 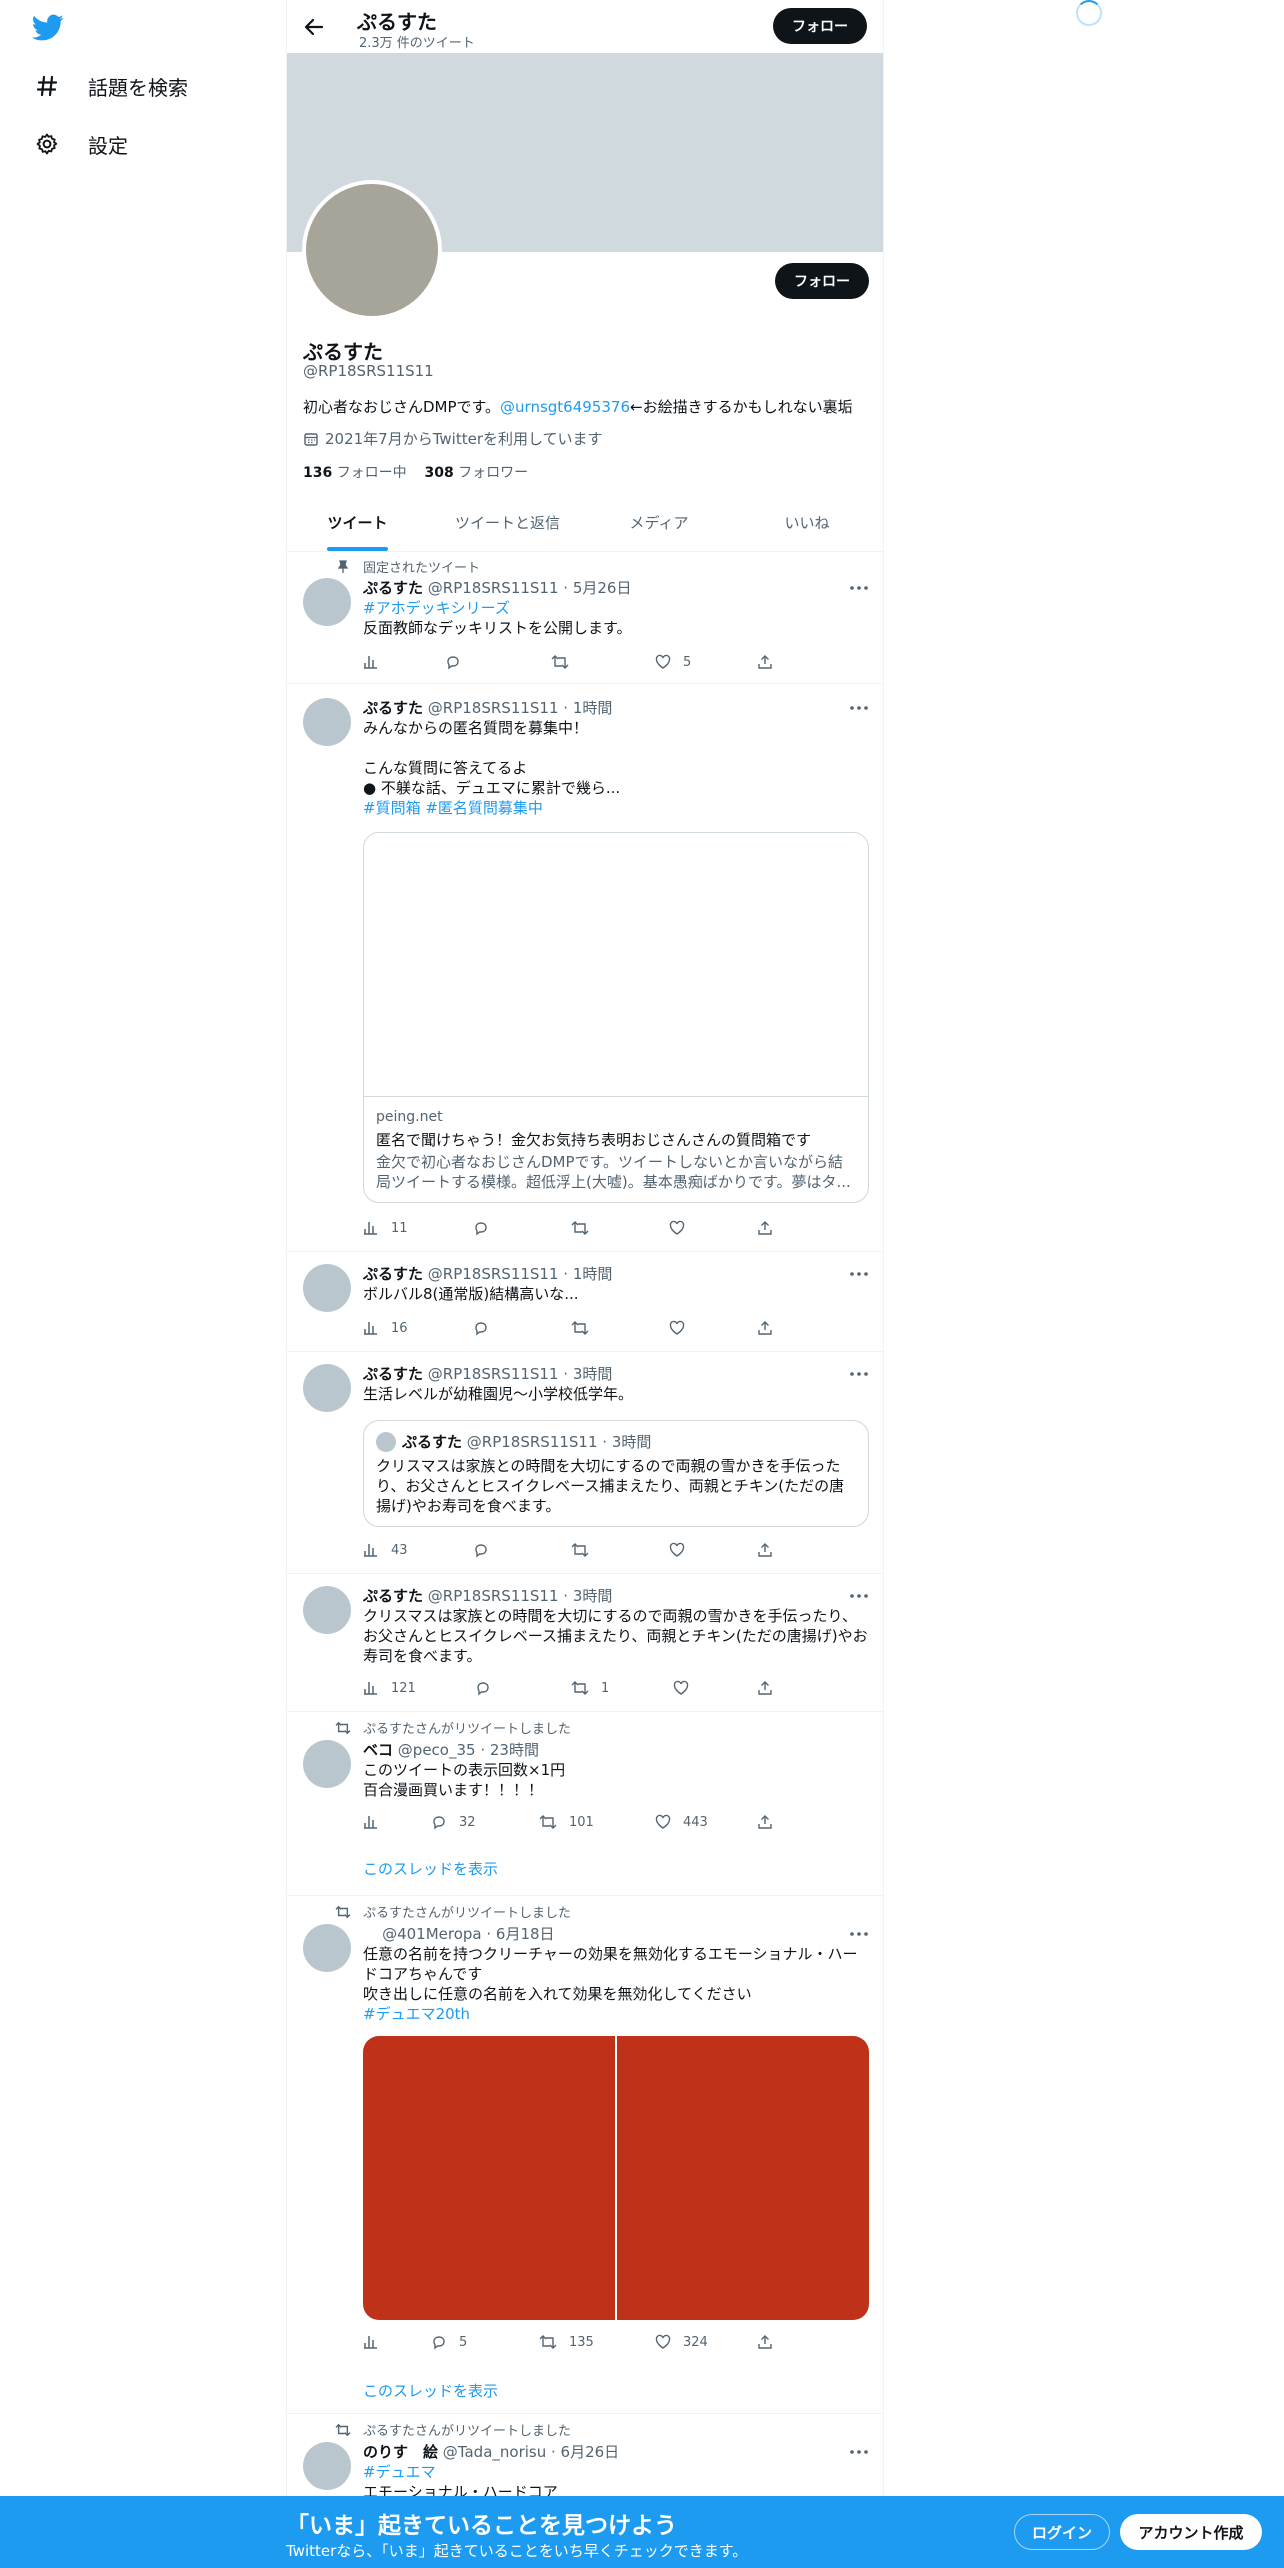 What do you see at coordinates (1191, 2532) in the screenshot?
I see `signup-button: アカウント作成` at bounding box center [1191, 2532].